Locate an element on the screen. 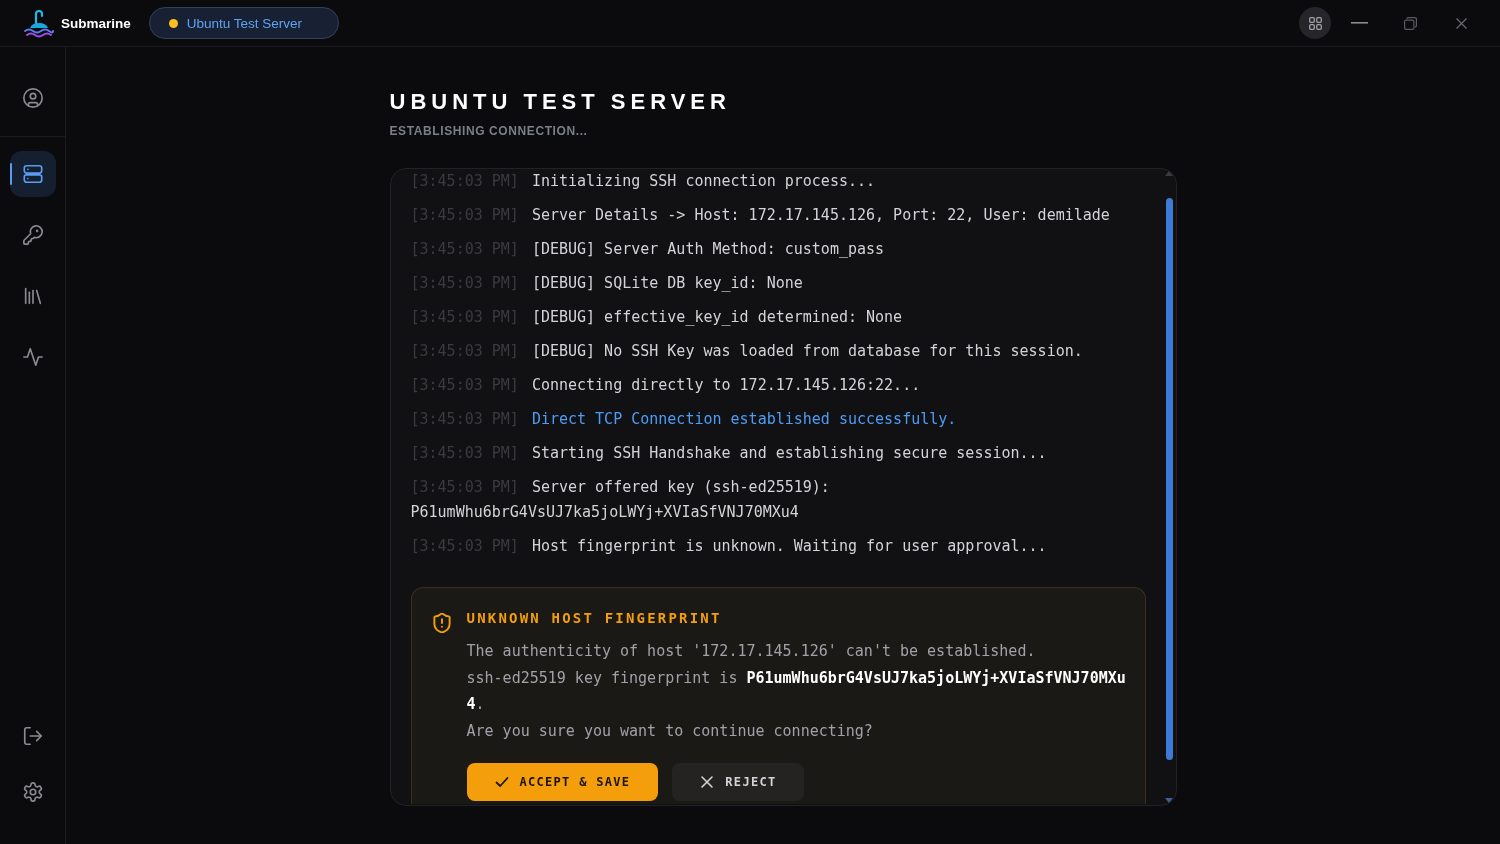 This screenshot has height=844, width=1500. status-dot-icon is located at coordinates (173, 23).